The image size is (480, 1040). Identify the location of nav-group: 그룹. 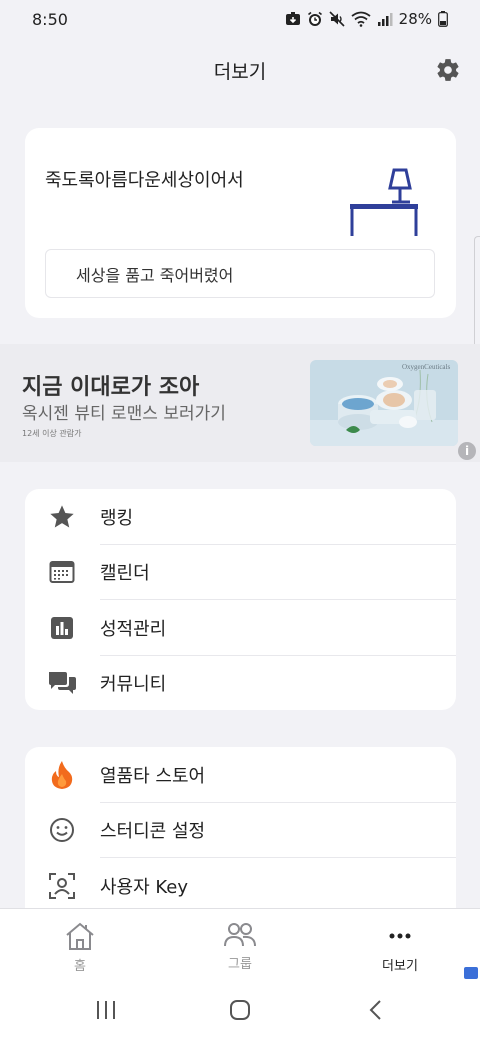
(240, 946).